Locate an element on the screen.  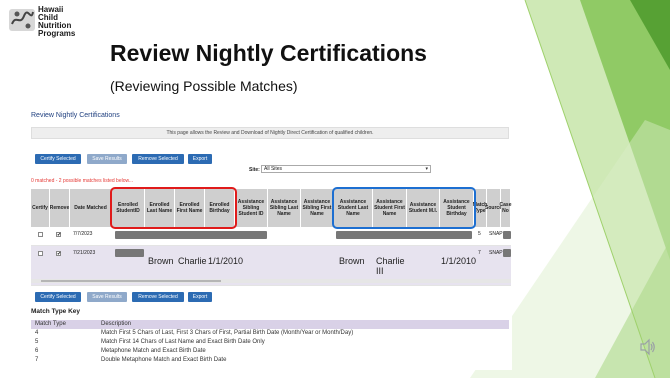
column-header: Certify is located at coordinates (40, 208).